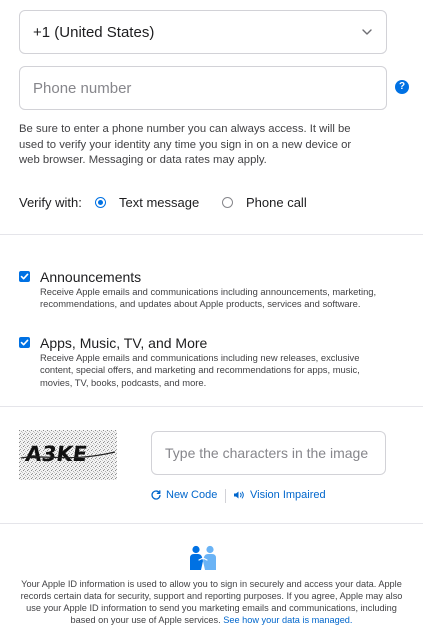 The width and height of the screenshot is (423, 642). Describe the element at coordinates (124, 343) in the screenshot. I see `apps-music-tv-title: Apps, Music, TV, and More` at that location.